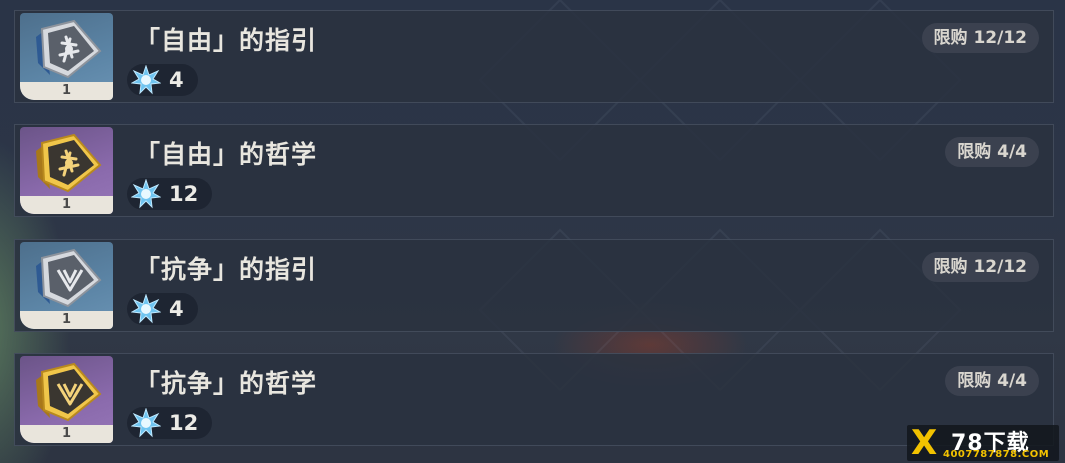 Image resolution: width=1065 pixels, height=463 pixels. I want to click on watermark-subtitle: 4007787878.COM, so click(996, 454).